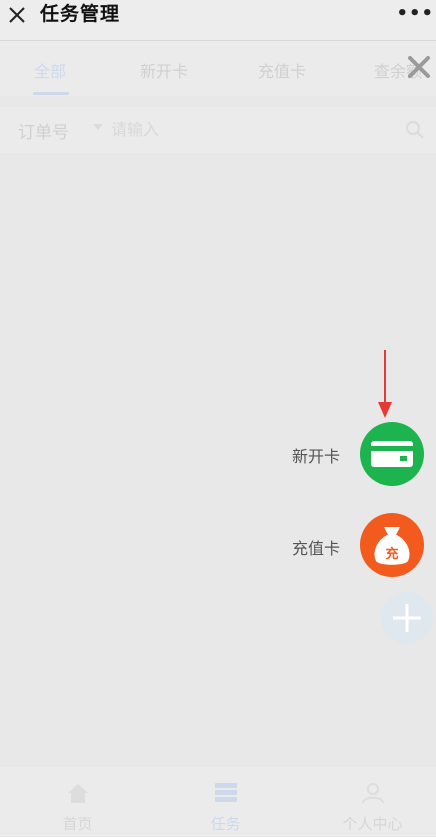 Image resolution: width=436 pixels, height=838 pixels. Describe the element at coordinates (419, 67) in the screenshot. I see `close-overlay-icon` at that location.